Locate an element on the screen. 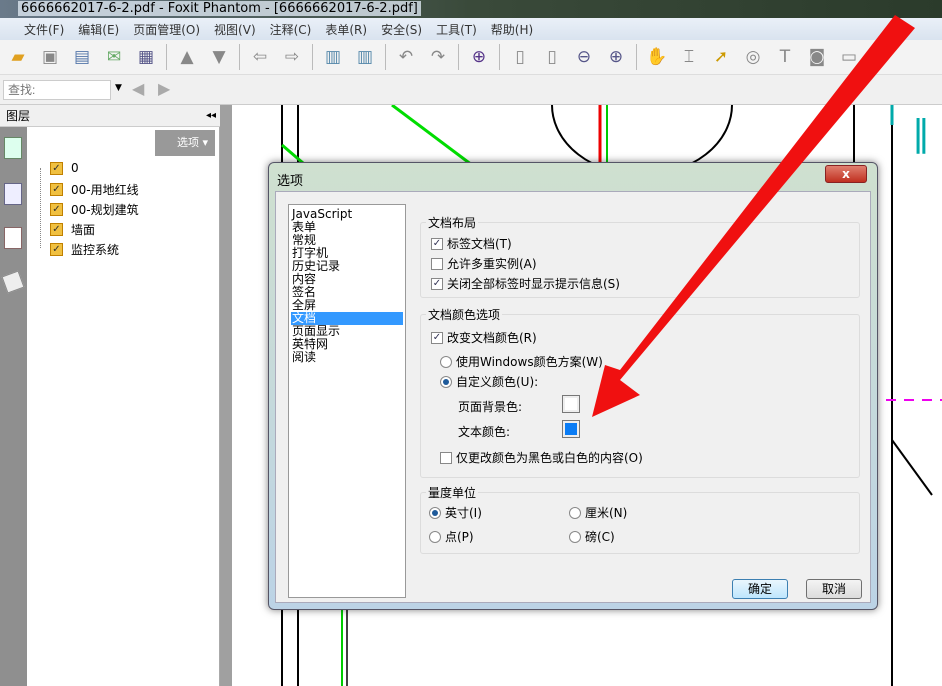  ok-button: 确定 is located at coordinates (760, 589).